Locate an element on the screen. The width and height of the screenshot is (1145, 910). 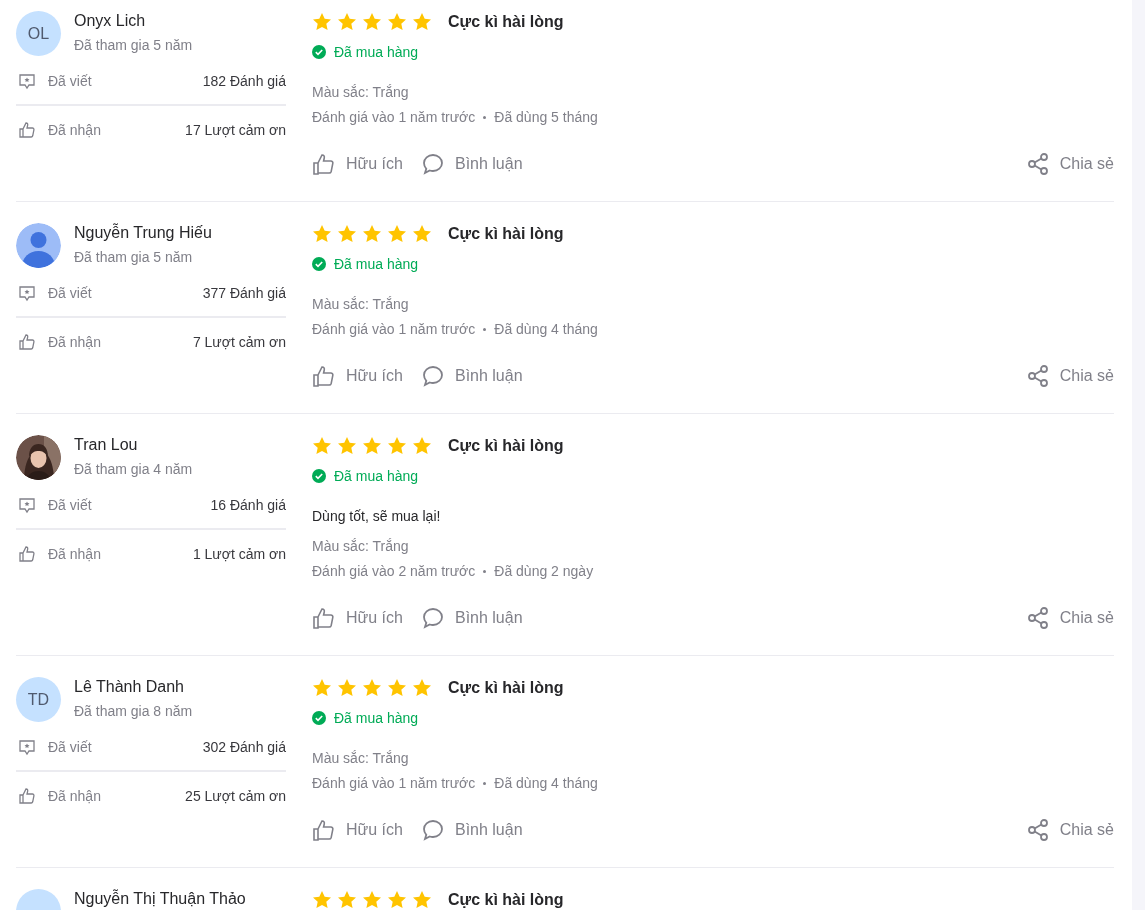
stat-value: 1 Lượt cảm ơn is located at coordinates (239, 553).